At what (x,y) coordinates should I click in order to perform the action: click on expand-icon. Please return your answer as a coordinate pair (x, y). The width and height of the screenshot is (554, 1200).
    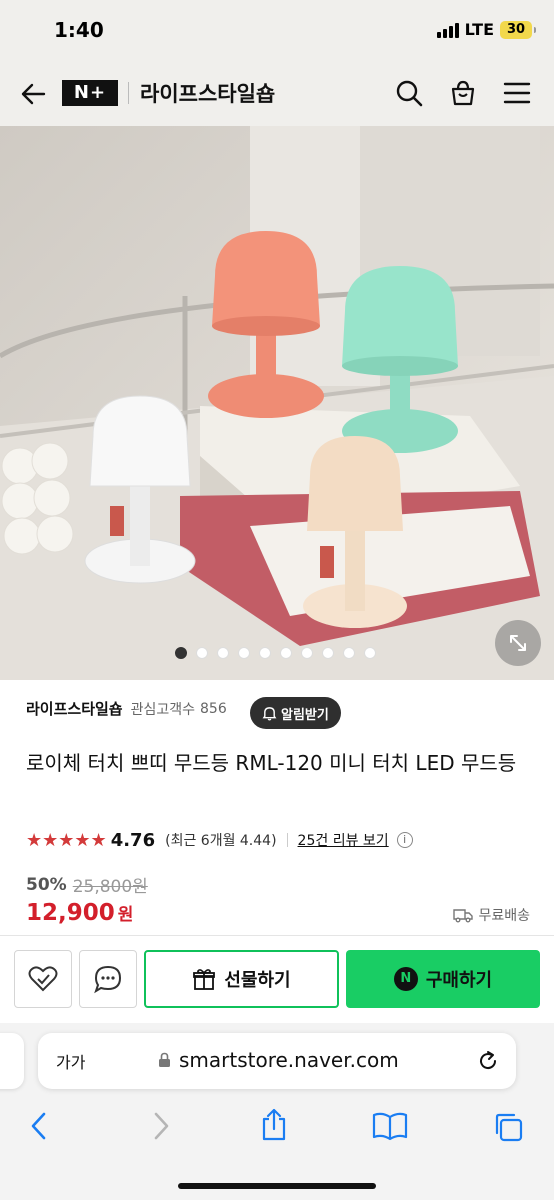
    Looking at the image, I should click on (518, 643).